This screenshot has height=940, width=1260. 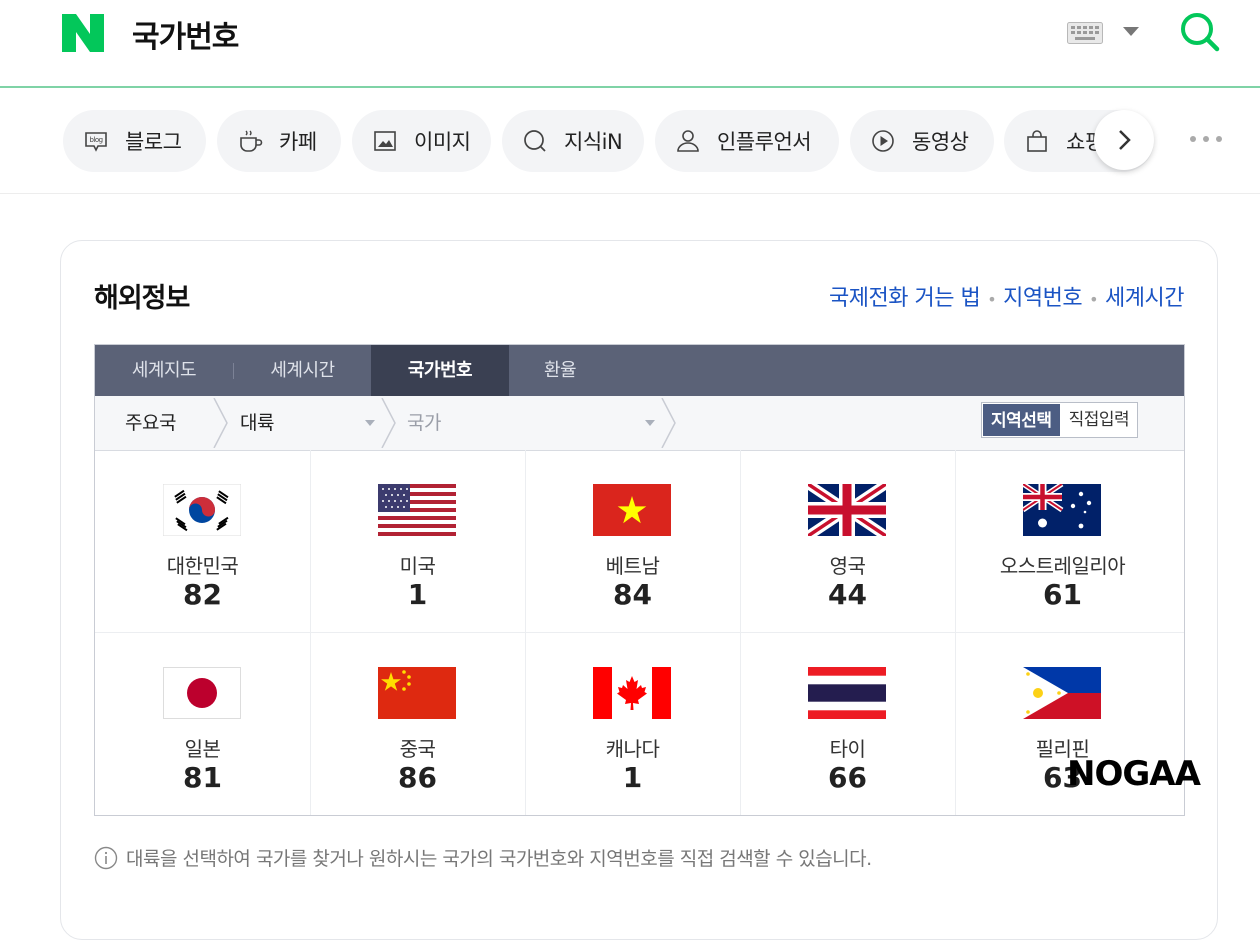 What do you see at coordinates (417, 541) in the screenshot?
I see `country-item-usa: 미국 1` at bounding box center [417, 541].